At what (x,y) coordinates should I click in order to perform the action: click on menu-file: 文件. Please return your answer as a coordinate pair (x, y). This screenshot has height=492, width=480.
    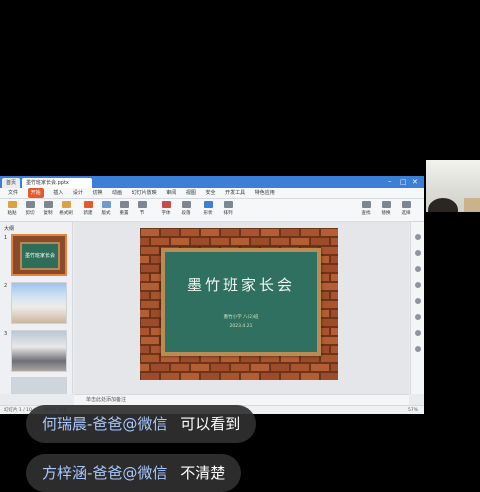
    Looking at the image, I should click on (13, 193).